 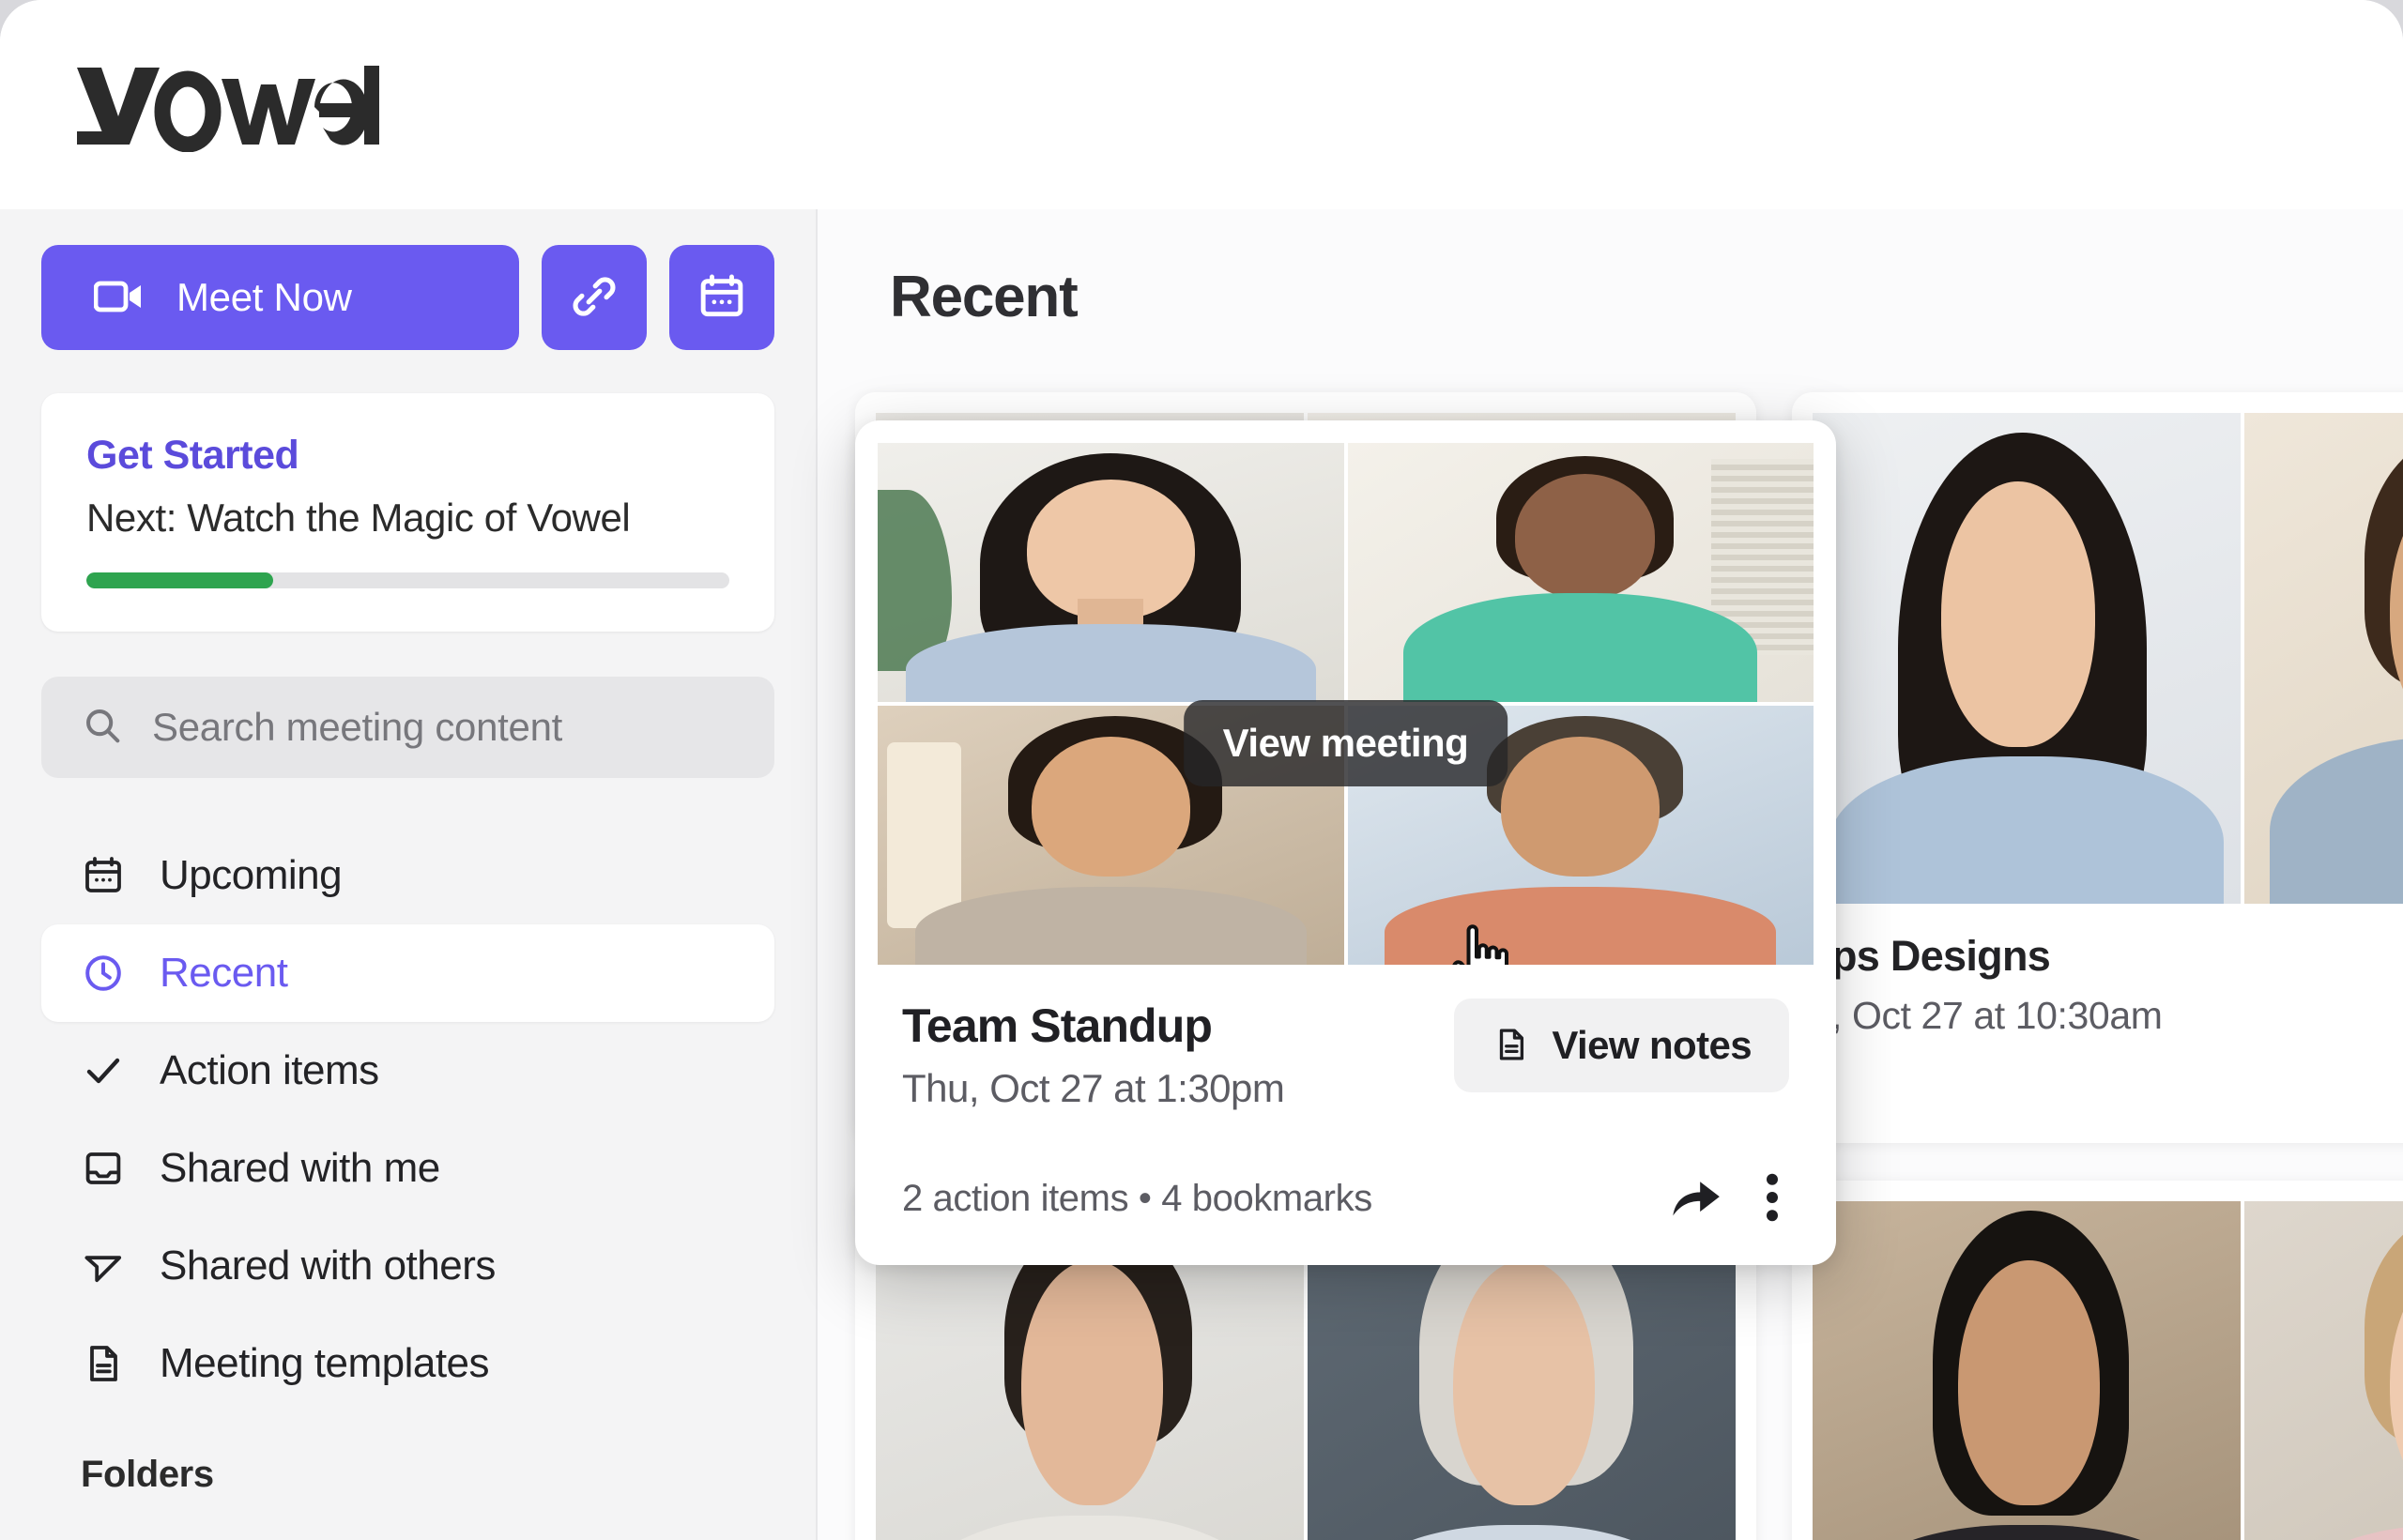 I want to click on folders-heading: Folders, so click(x=147, y=1474).